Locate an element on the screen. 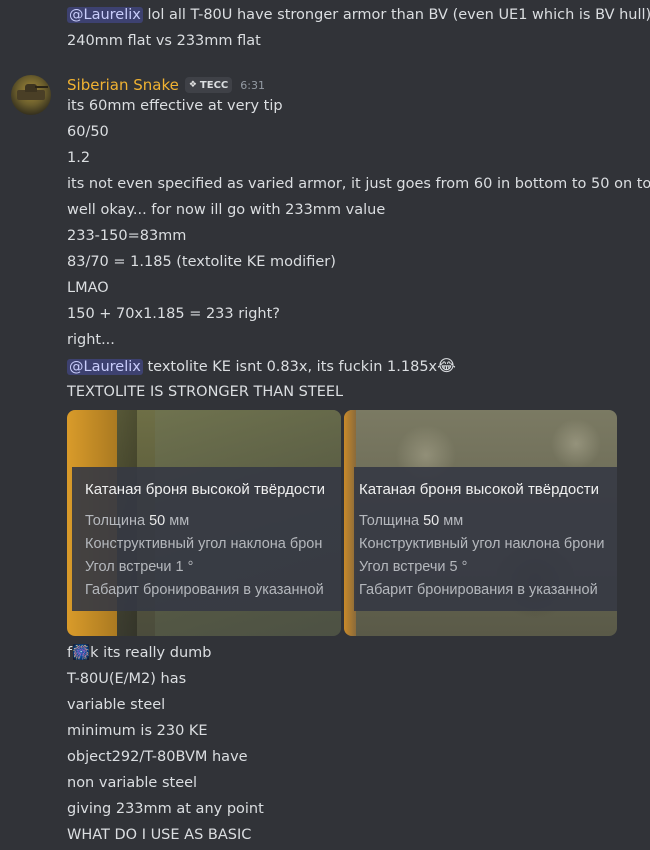  tooltip-impact-angle: Угол встречи 5 ° is located at coordinates (413, 567).